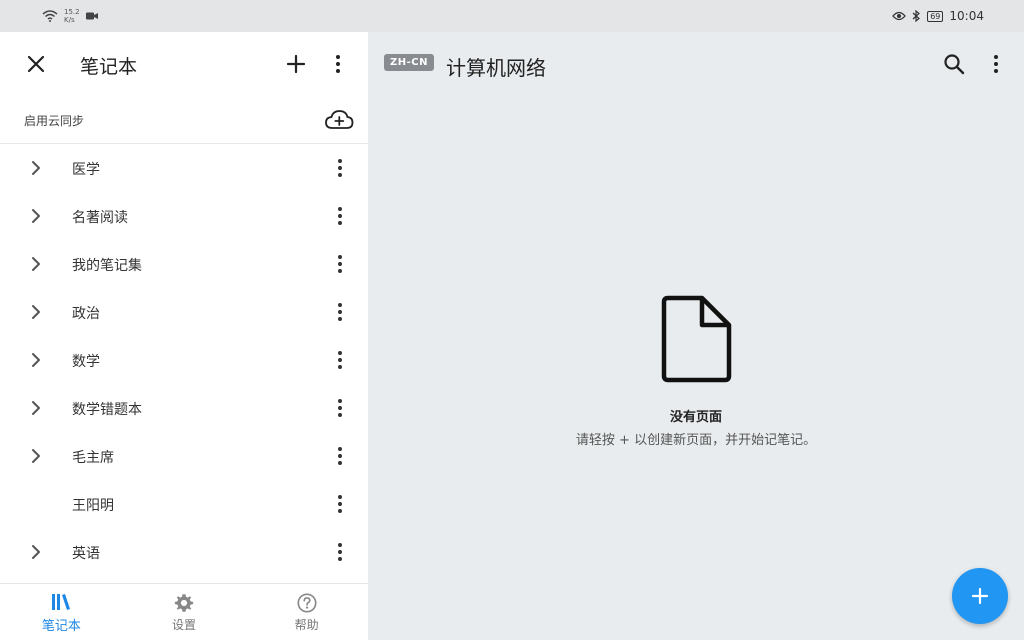 This screenshot has height=640, width=1024. Describe the element at coordinates (307, 602) in the screenshot. I see `help-icon` at that location.